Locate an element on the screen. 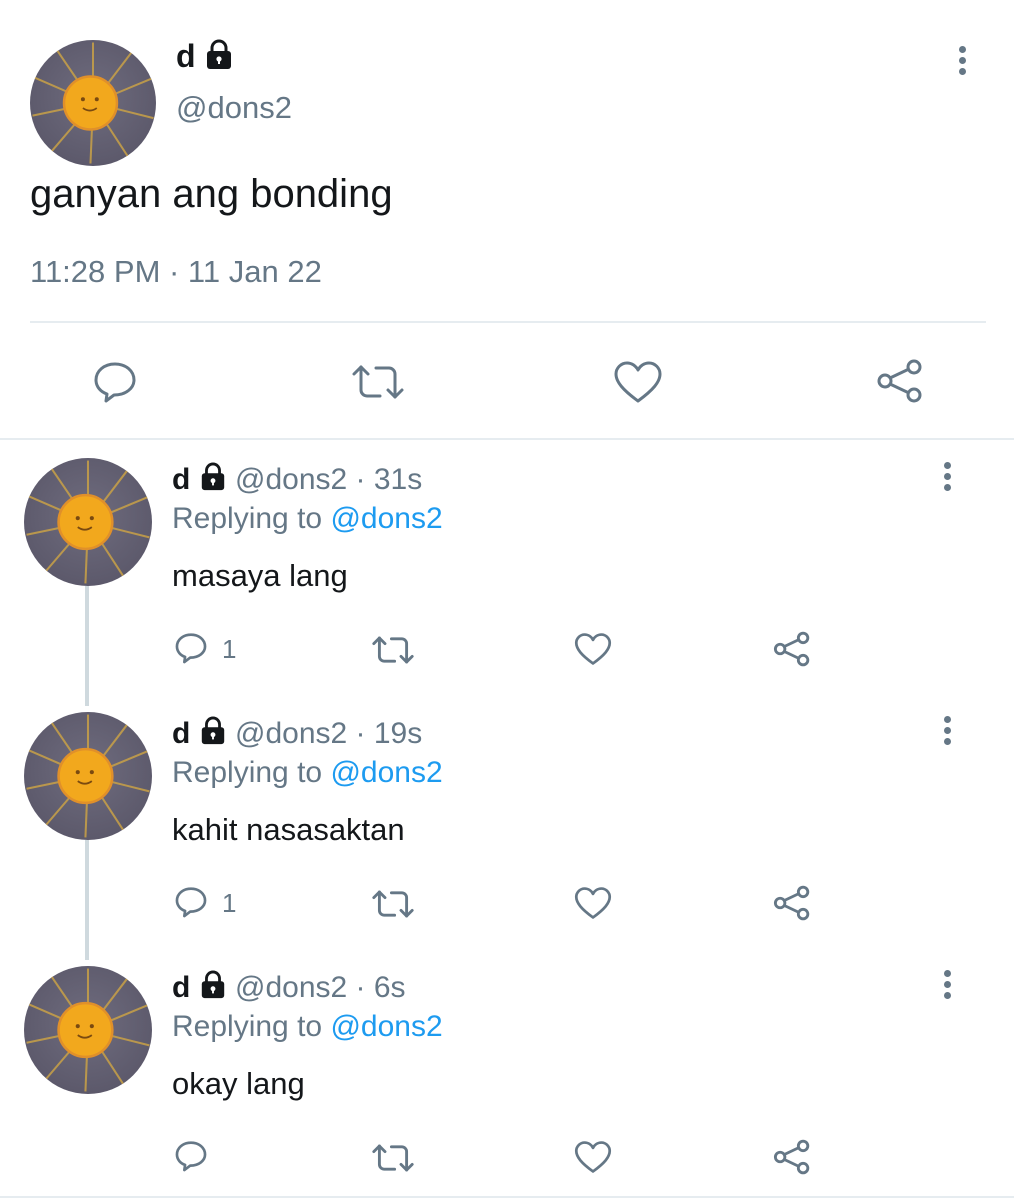 The image size is (1014, 1200). section-divider is located at coordinates (507, 439).